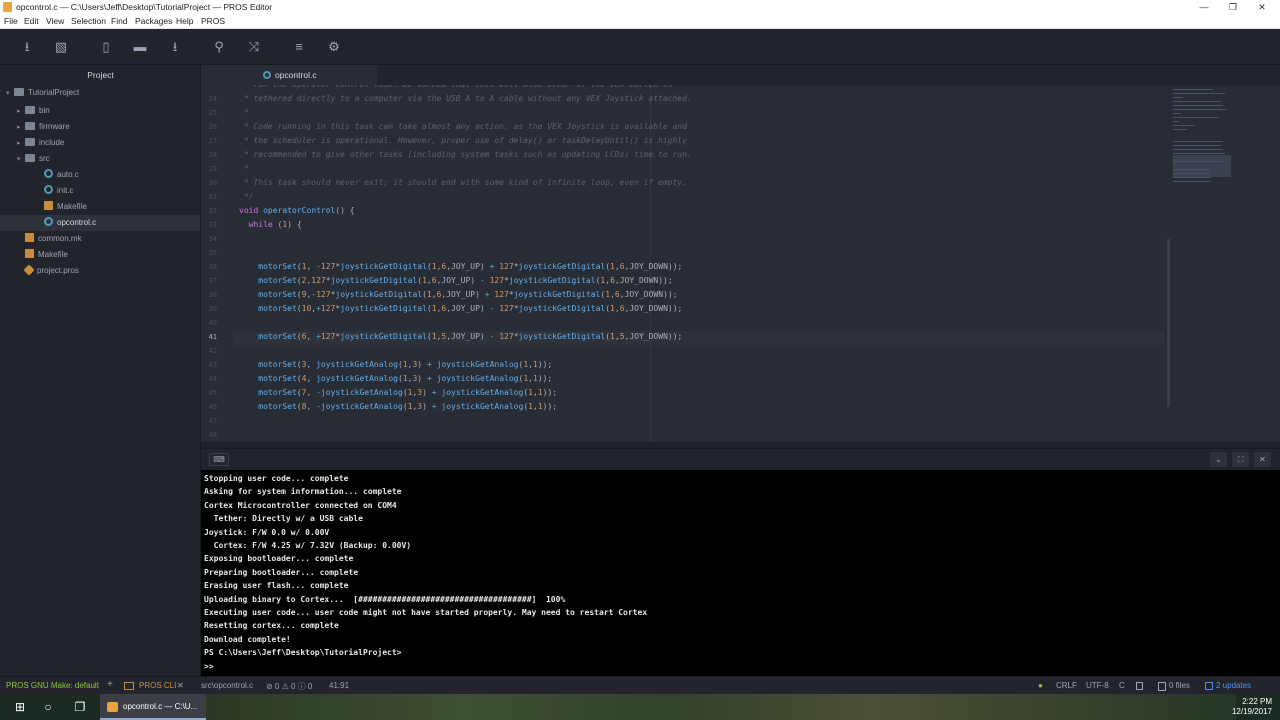 The image size is (1280, 720). I want to click on issues-count: ⊘ 0 ⚠ 0 ⓘ 0, so click(289, 686).